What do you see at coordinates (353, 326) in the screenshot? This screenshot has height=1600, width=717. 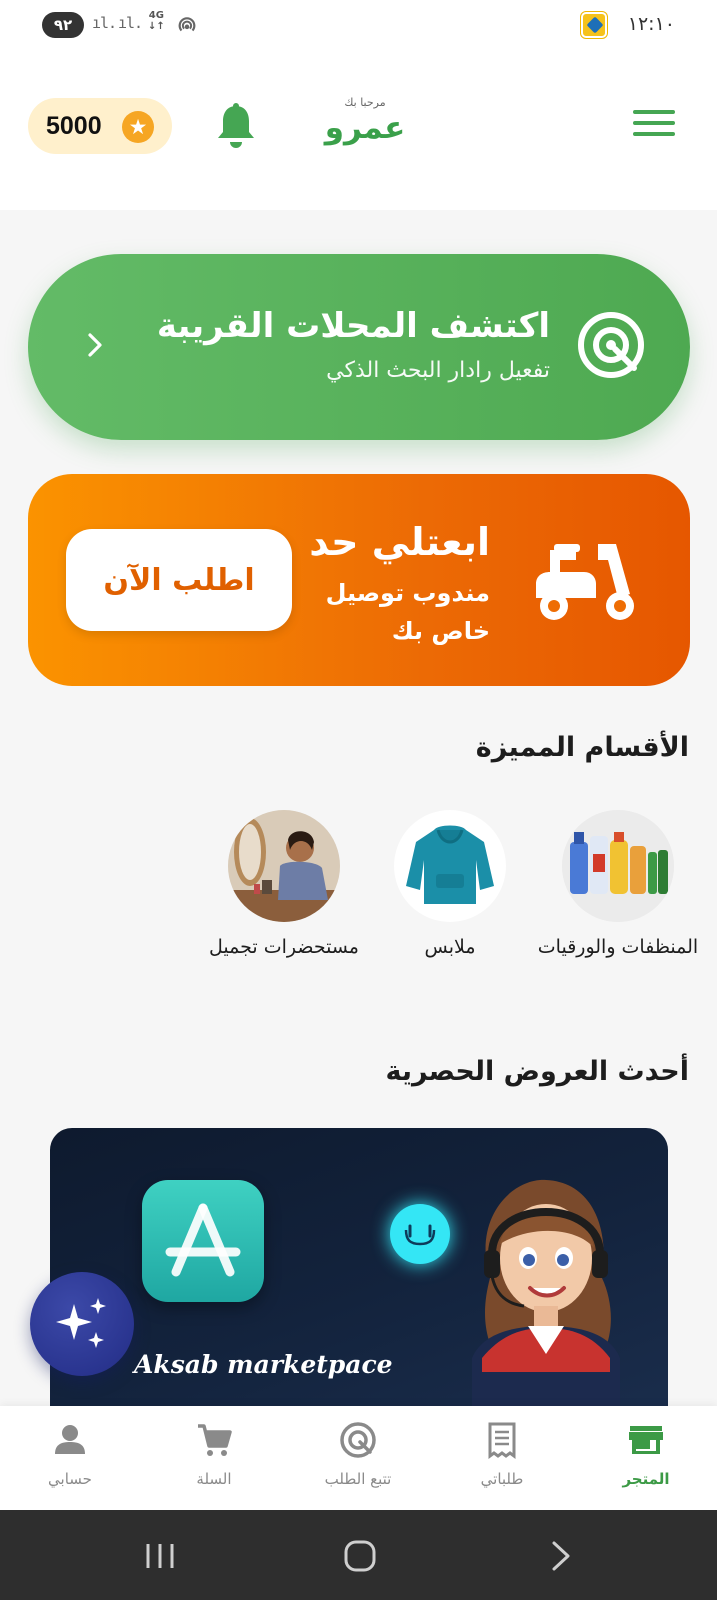 I see `radar-title: اكتشف المحلات القريبة` at bounding box center [353, 326].